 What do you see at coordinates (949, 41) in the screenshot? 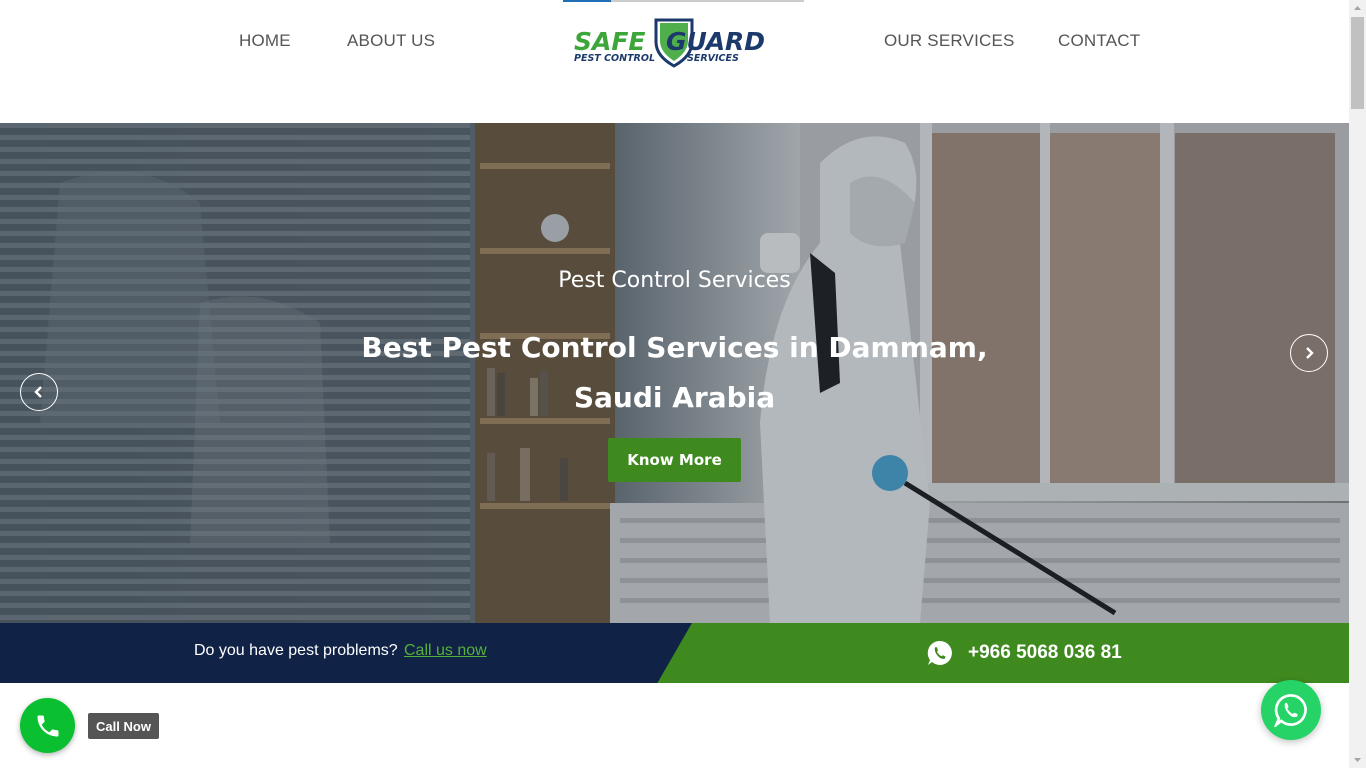
I see `nav-our-services: OUR SERVICES` at bounding box center [949, 41].